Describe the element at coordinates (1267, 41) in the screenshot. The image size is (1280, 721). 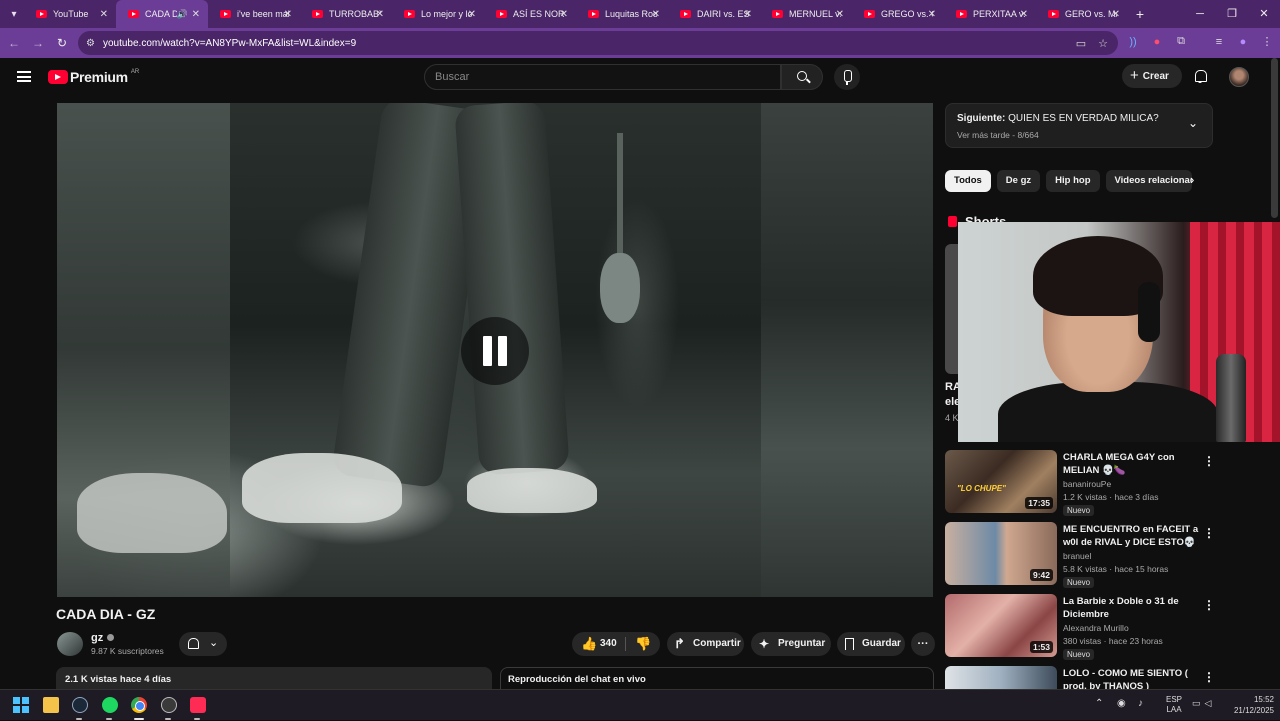
I see `browser-menu-icon: ⋮` at that location.